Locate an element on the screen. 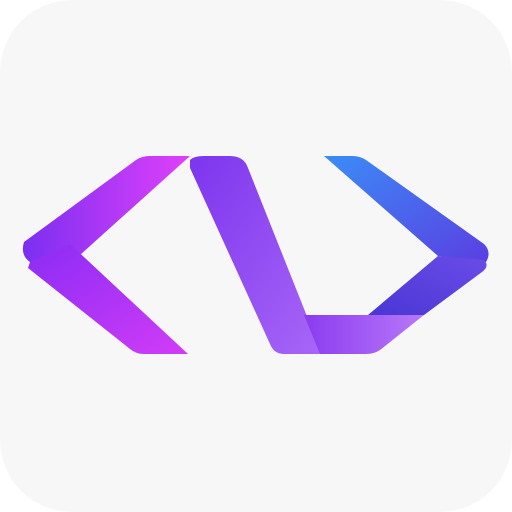 Image resolution: width=512 pixels, height=512 pixels. right-bracket-lower-stroke is located at coordinates (427, 285).